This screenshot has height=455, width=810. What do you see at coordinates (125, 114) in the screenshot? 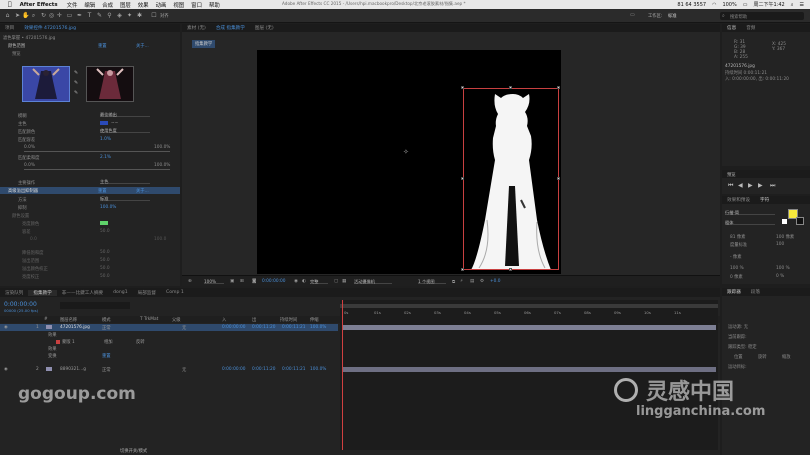
I see `param-blur-select: 最佳输出` at bounding box center [125, 114].